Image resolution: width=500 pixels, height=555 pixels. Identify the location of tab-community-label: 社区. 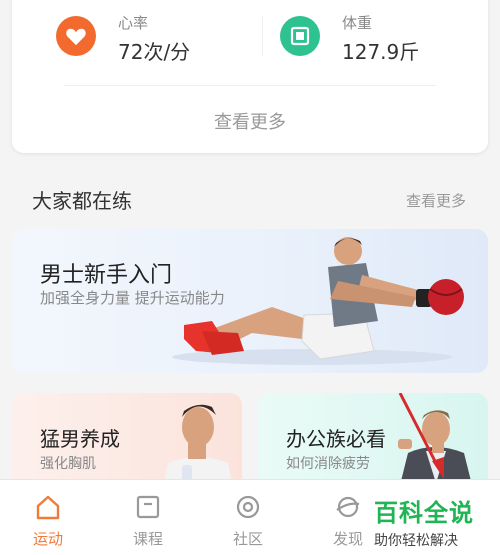
(247, 539).